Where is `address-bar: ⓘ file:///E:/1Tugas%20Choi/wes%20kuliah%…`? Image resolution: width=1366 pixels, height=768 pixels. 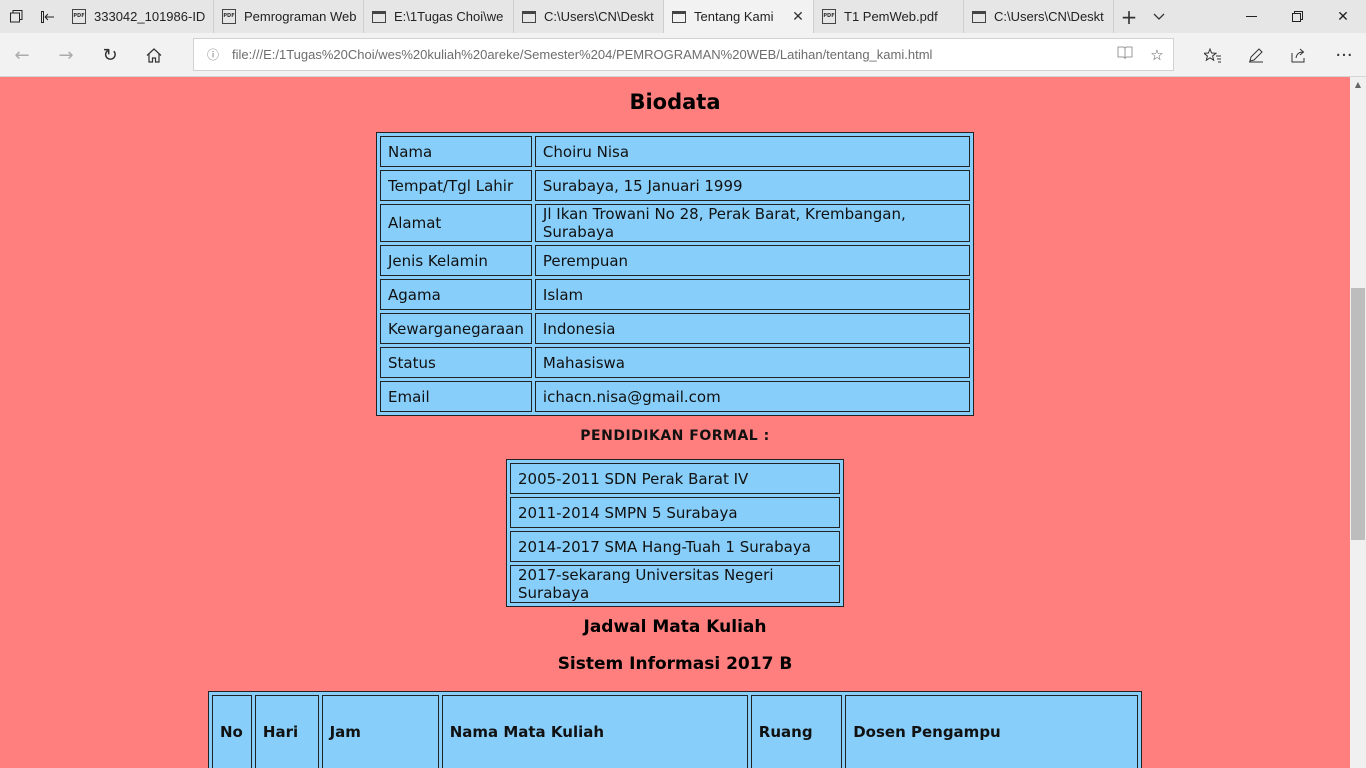
address-bar: ⓘ file:///E:/1Tugas%20Choi/wes%20kuliah%… is located at coordinates (683, 54).